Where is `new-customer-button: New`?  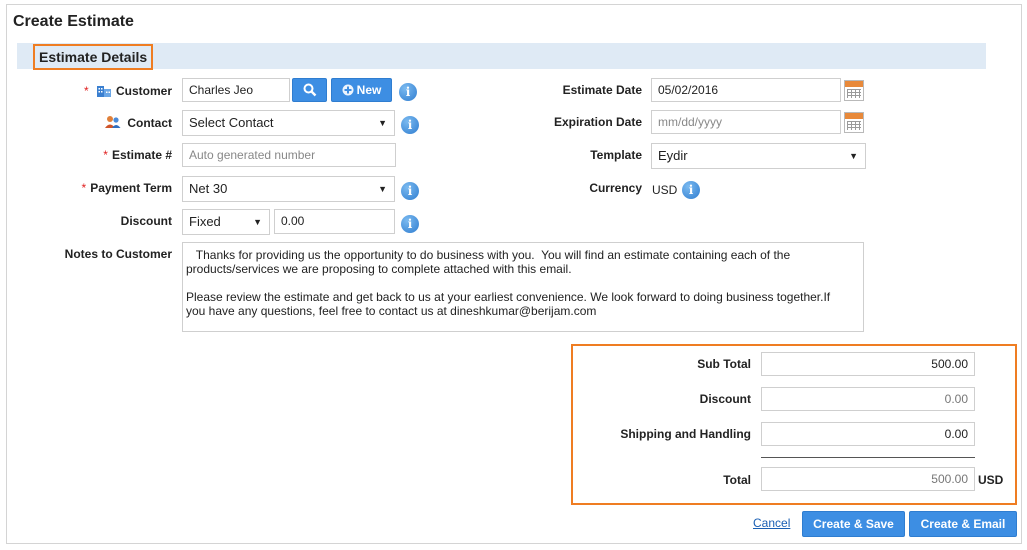
new-customer-button: New is located at coordinates (361, 90).